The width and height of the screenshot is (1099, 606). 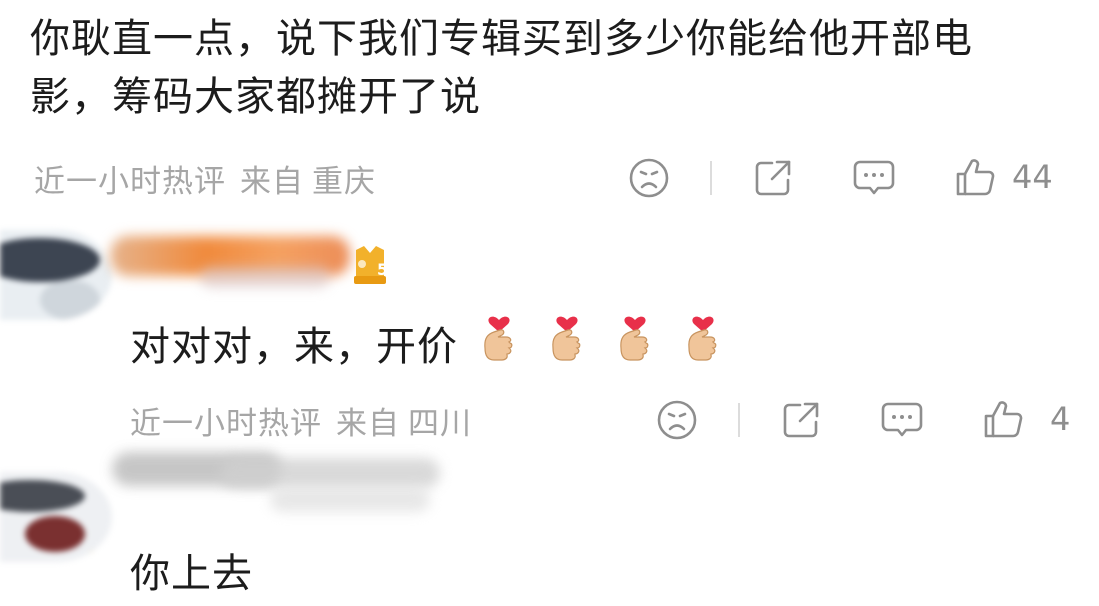 I want to click on like-count: 4, so click(x=1060, y=419).